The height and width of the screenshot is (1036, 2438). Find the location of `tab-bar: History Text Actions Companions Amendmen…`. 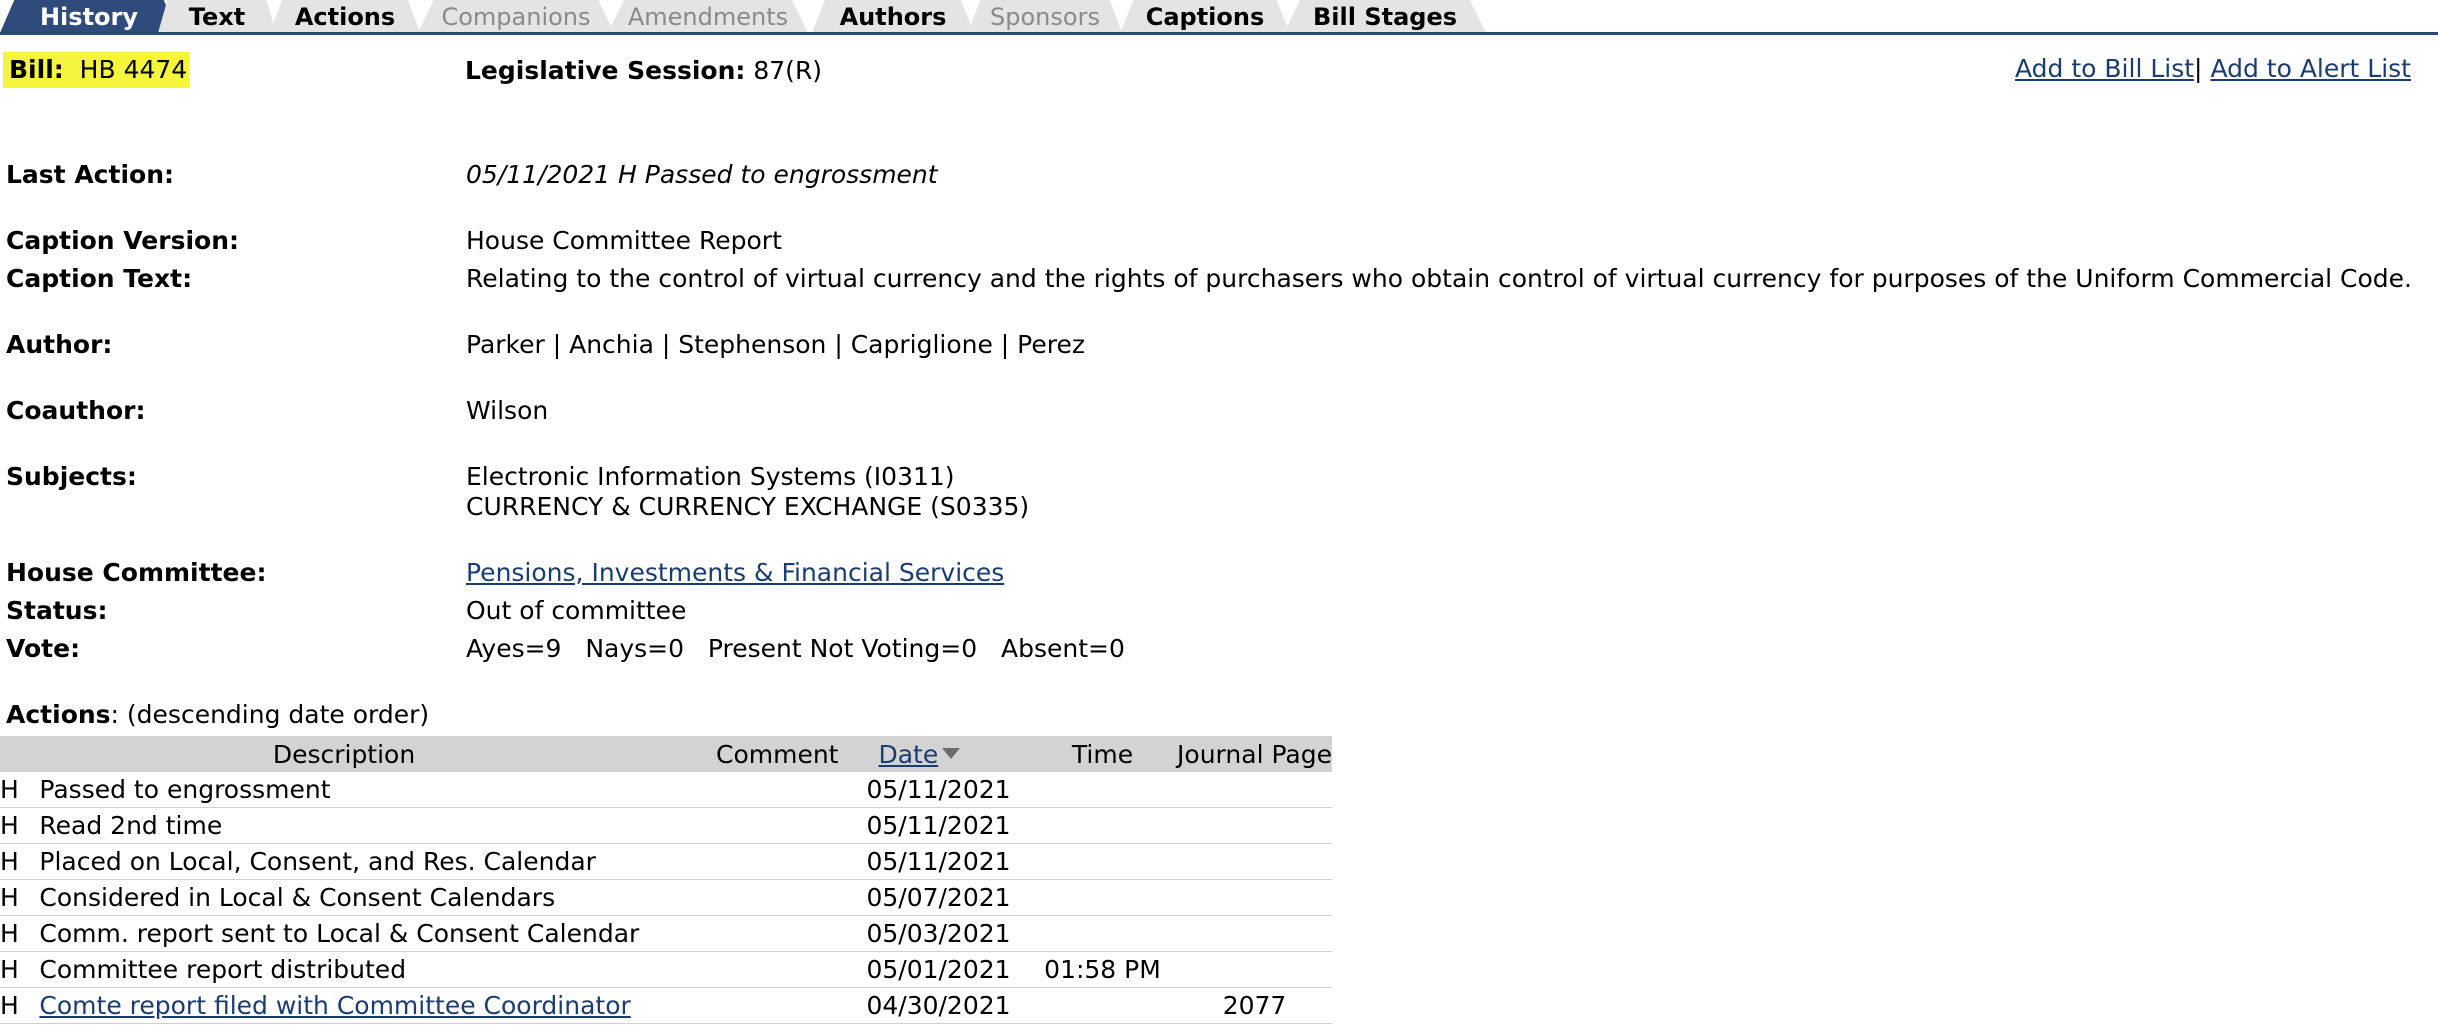

tab-bar: History Text Actions Companions Amendmen… is located at coordinates (1219, 18).